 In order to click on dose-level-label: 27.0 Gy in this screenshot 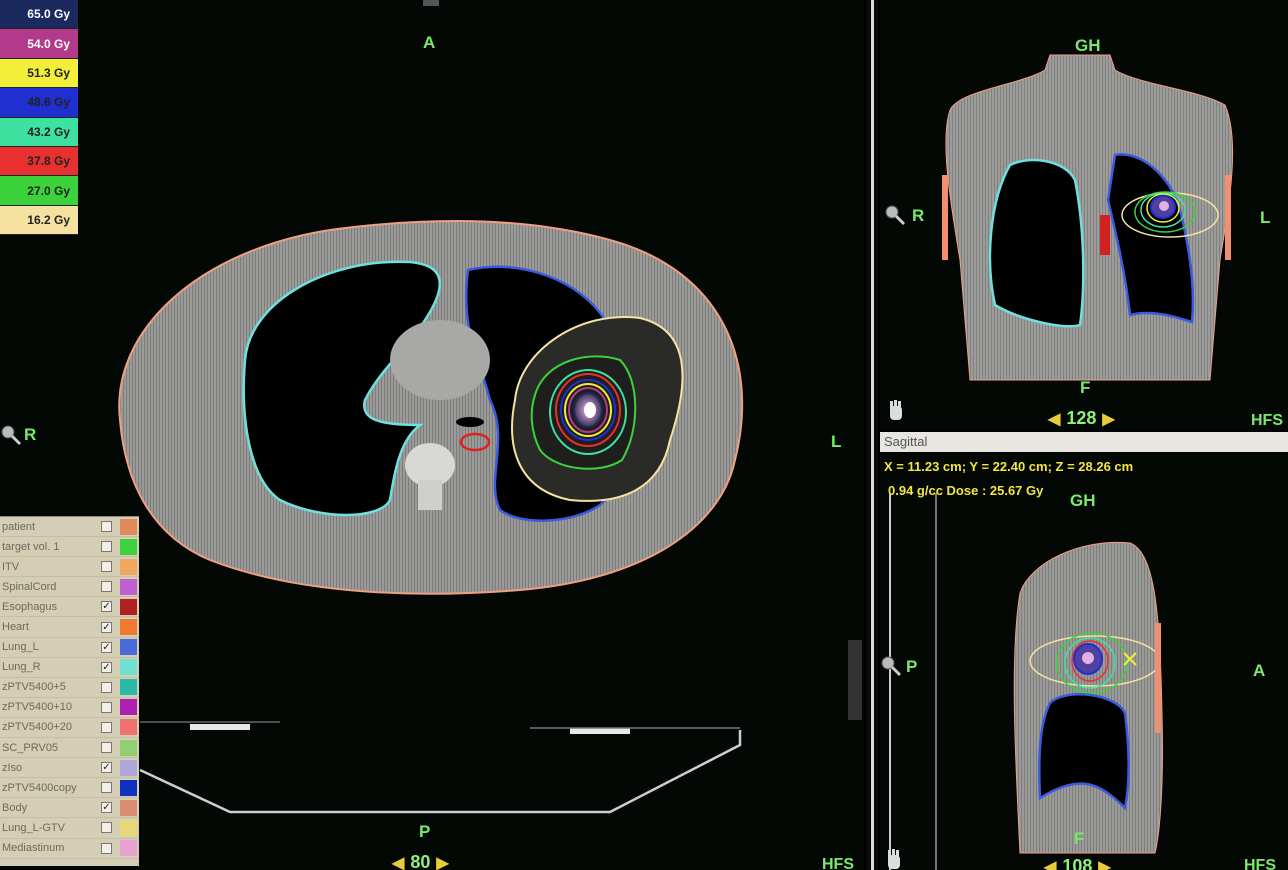, I will do `click(48, 190)`.